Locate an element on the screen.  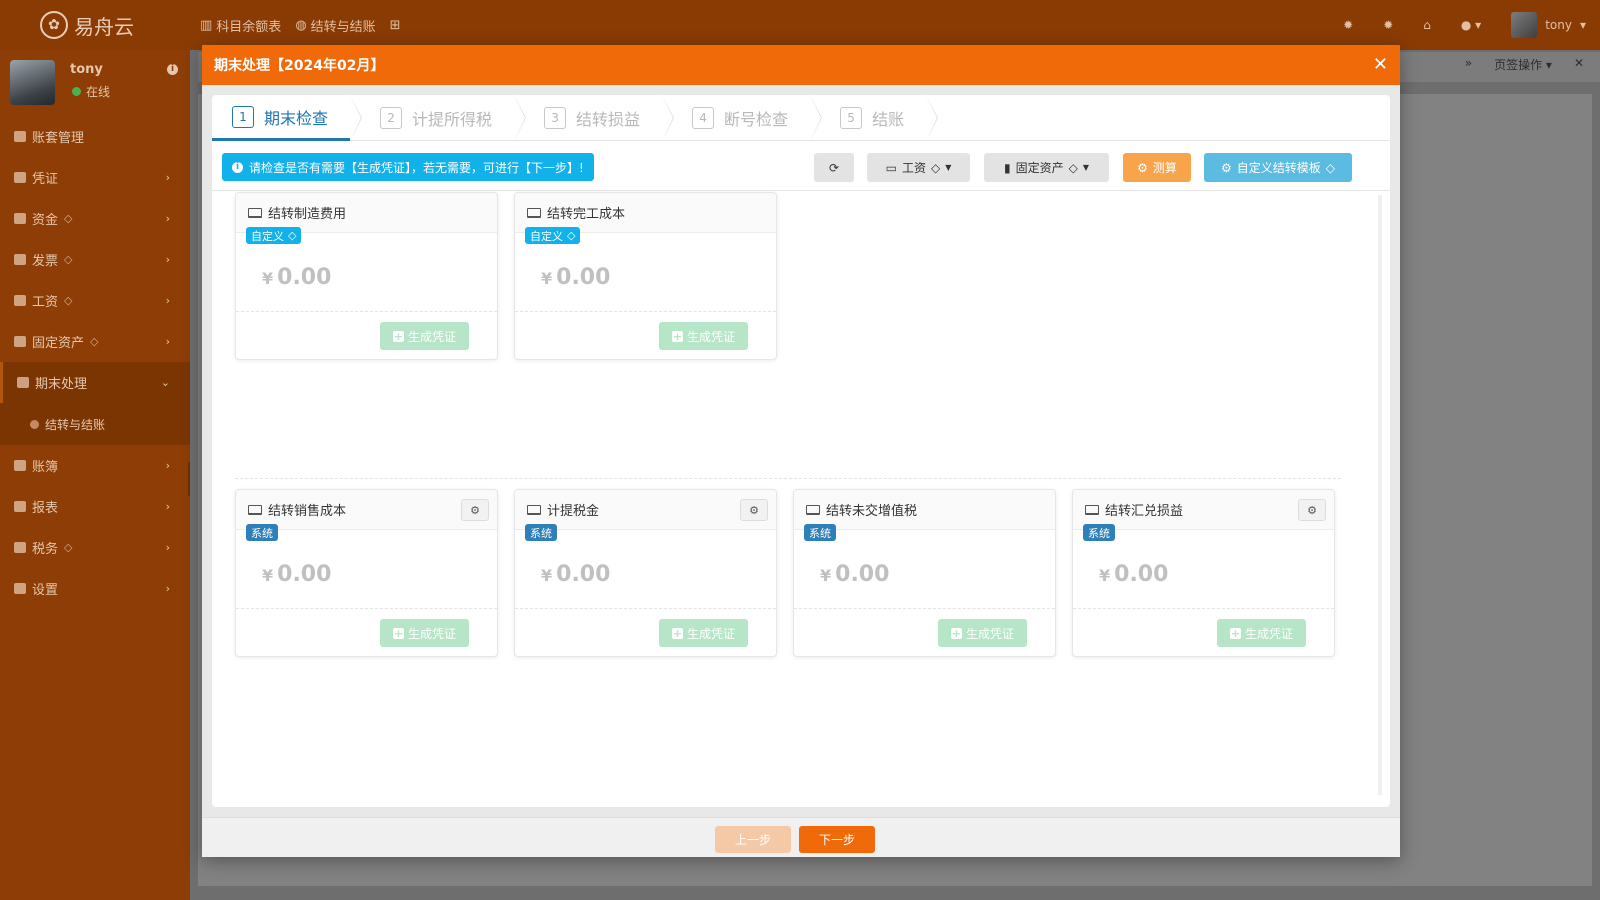
building-icon is located at coordinates (20, 341).